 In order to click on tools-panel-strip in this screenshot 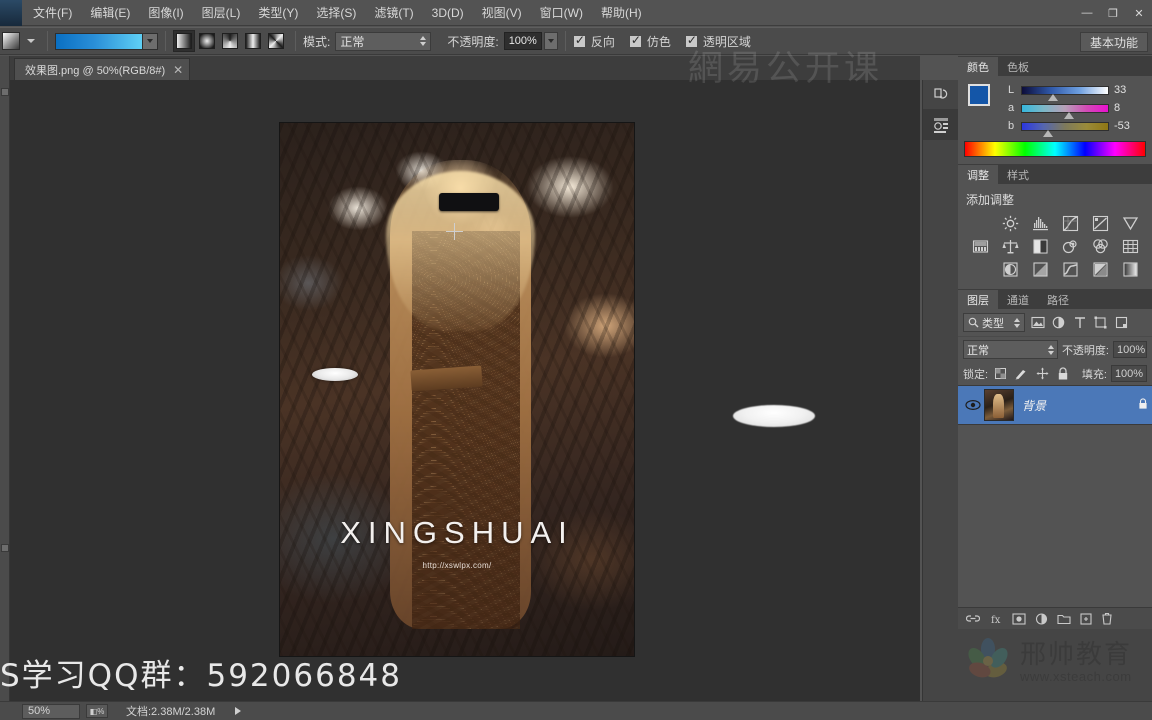, I will do `click(5, 378)`.